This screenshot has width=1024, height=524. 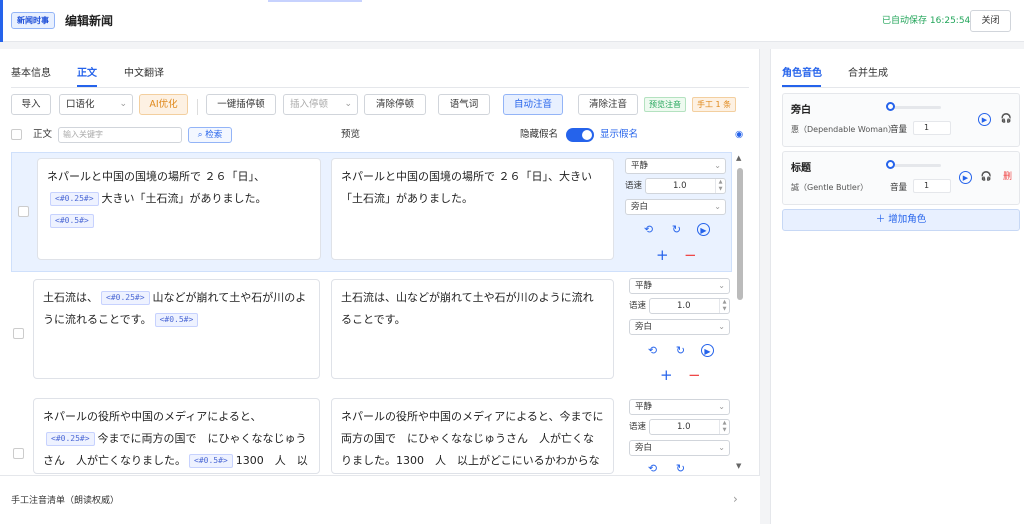 I want to click on preview-column-label: 预览, so click(x=351, y=134).